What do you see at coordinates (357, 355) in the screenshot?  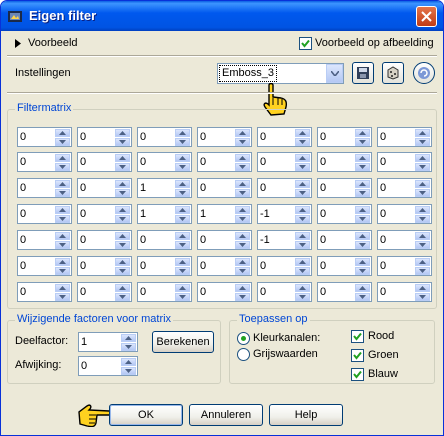 I see `green-channel-checkbox` at bounding box center [357, 355].